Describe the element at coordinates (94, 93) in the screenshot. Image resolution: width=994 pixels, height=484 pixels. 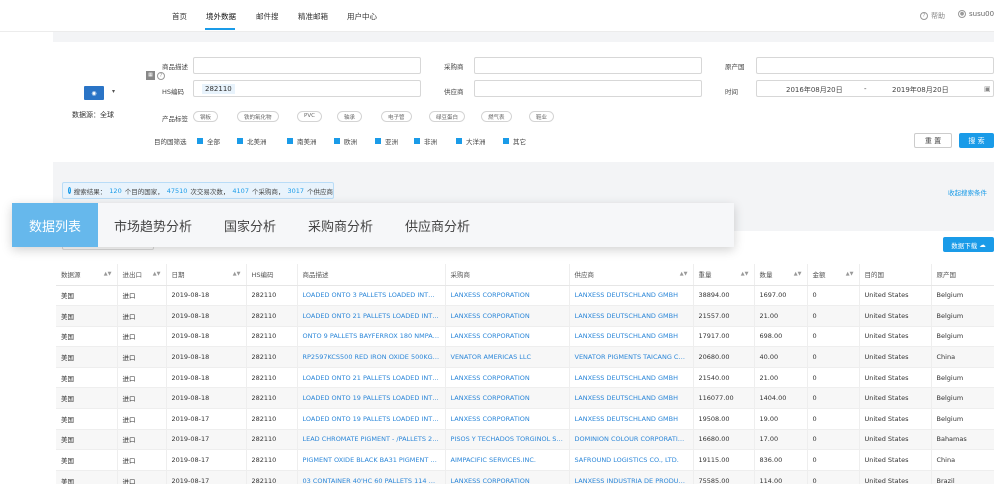
I see `un-flag-icon: ◉` at that location.